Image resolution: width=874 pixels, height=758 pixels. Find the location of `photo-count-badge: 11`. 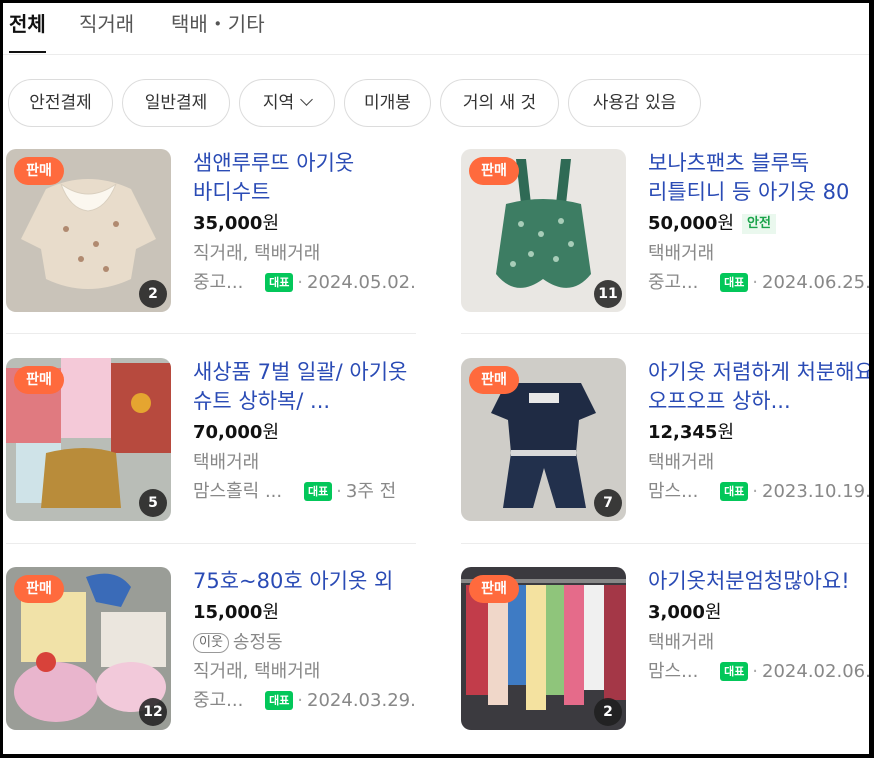

photo-count-badge: 11 is located at coordinates (608, 294).